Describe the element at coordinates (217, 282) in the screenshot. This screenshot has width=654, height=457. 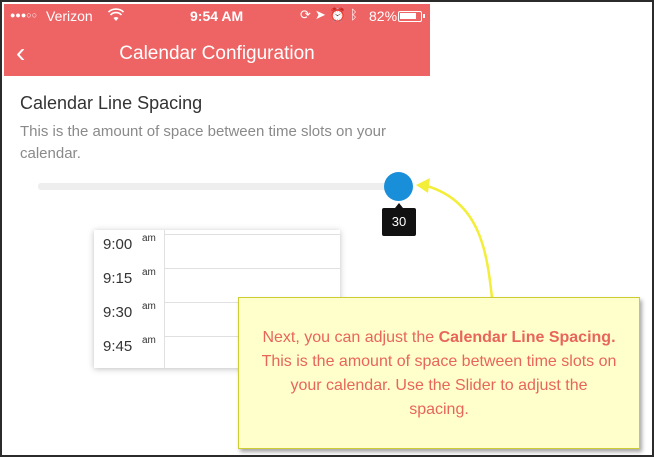
I see `calendar-row: 9:15 am` at that location.